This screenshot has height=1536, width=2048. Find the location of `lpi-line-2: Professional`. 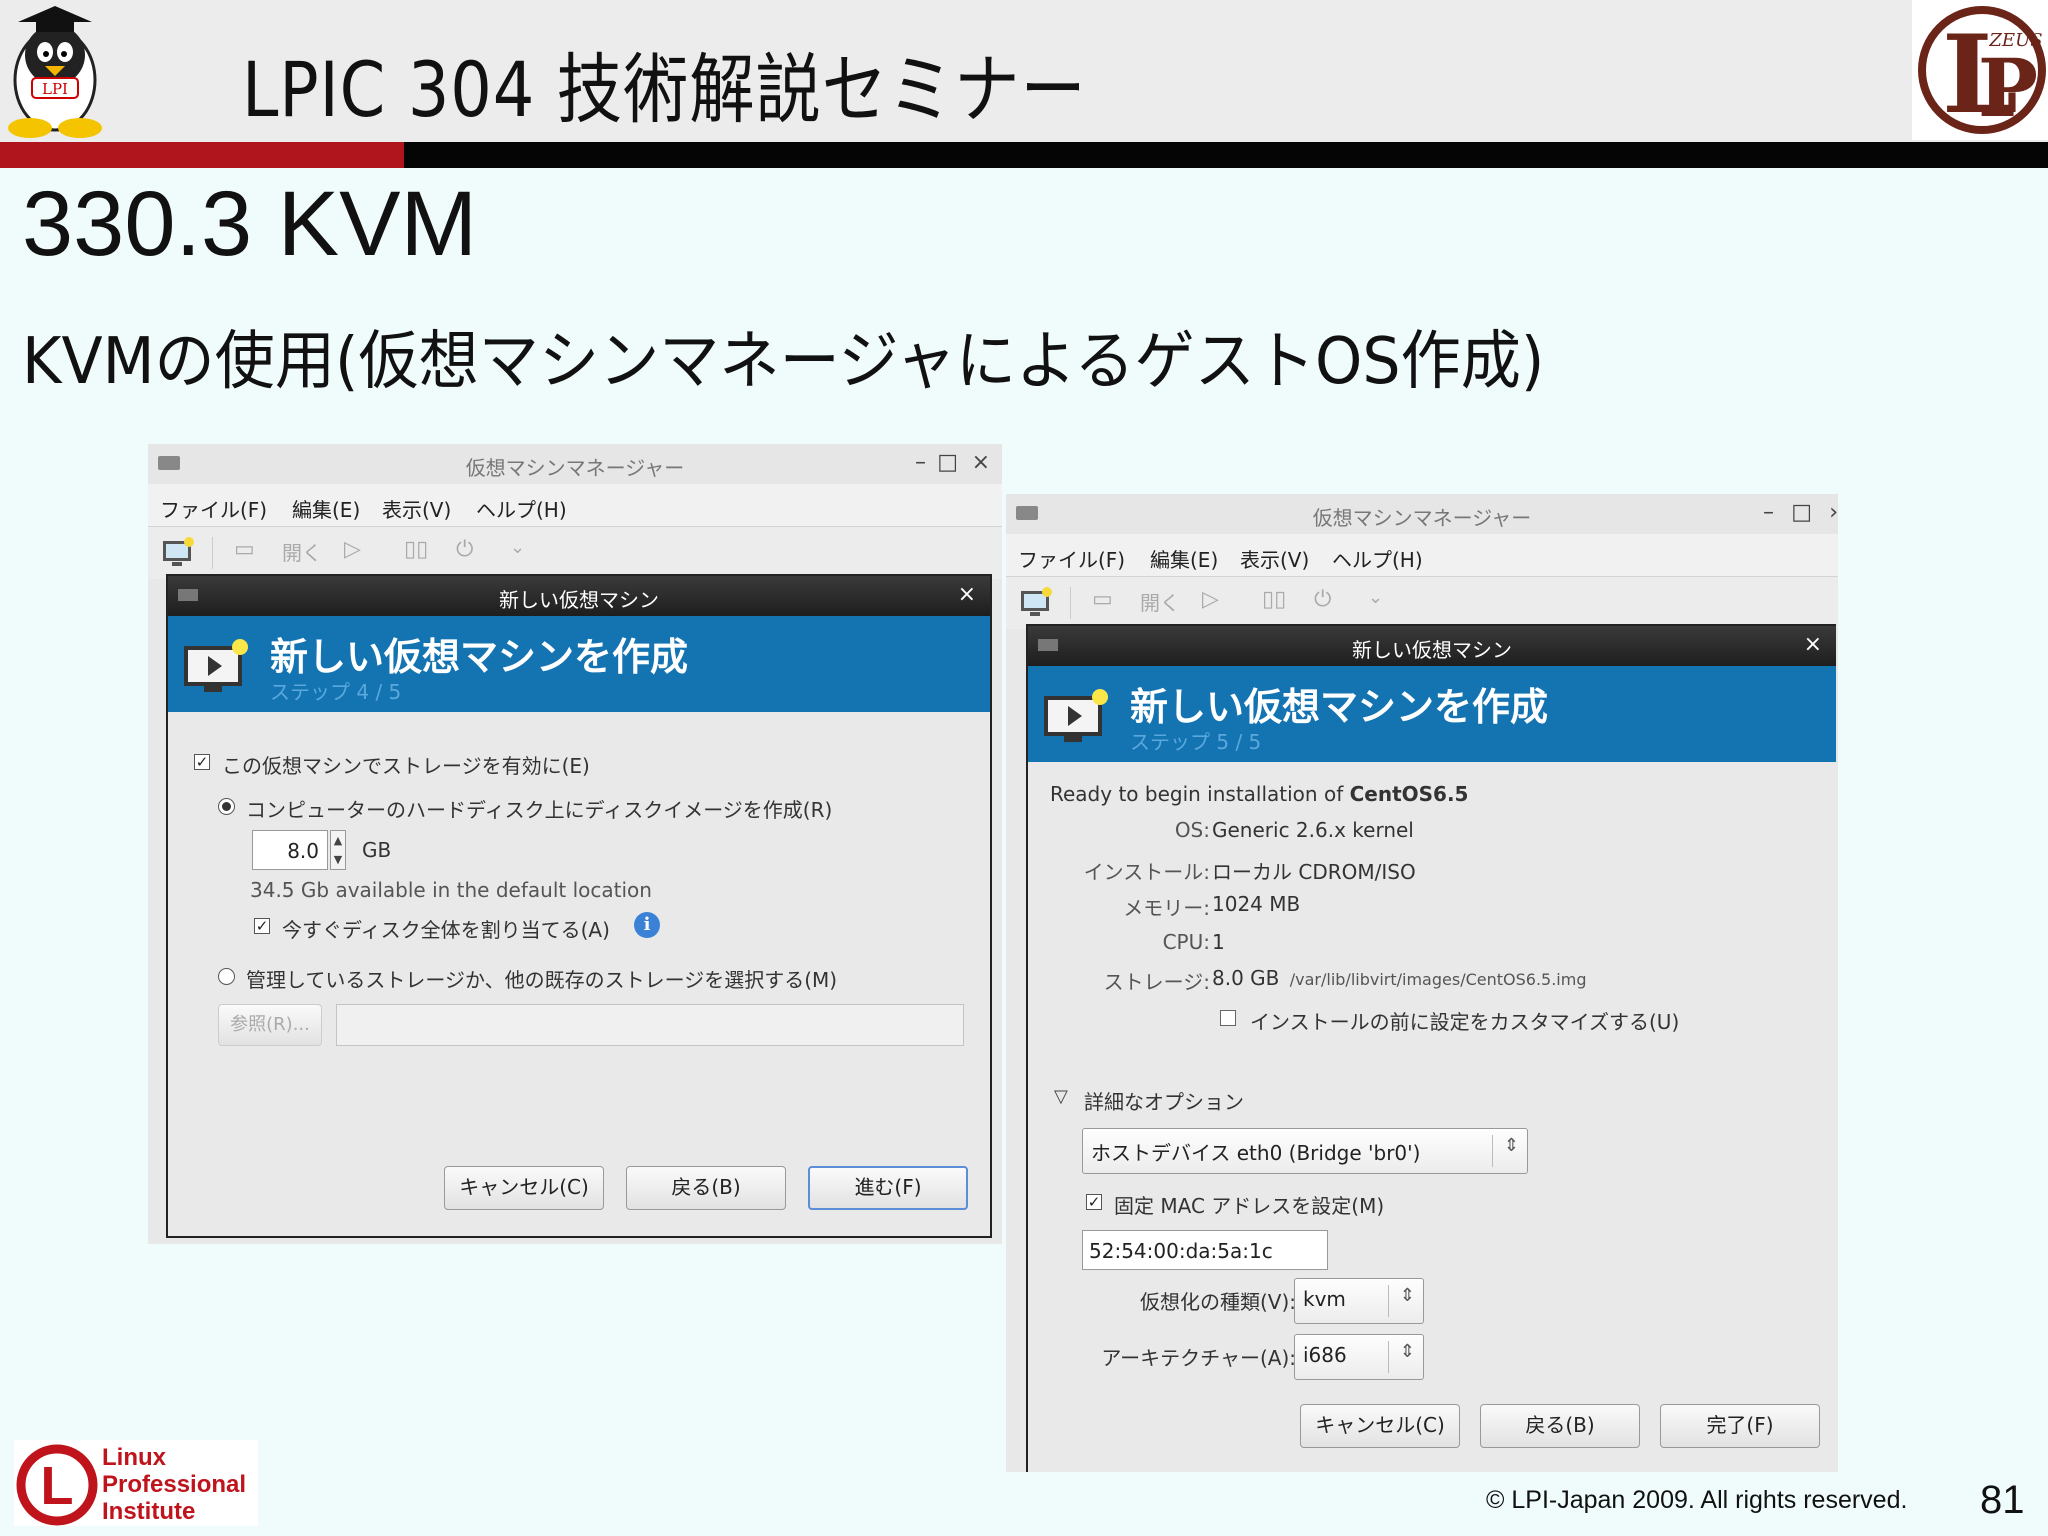

lpi-line-2: Professional is located at coordinates (174, 1484).